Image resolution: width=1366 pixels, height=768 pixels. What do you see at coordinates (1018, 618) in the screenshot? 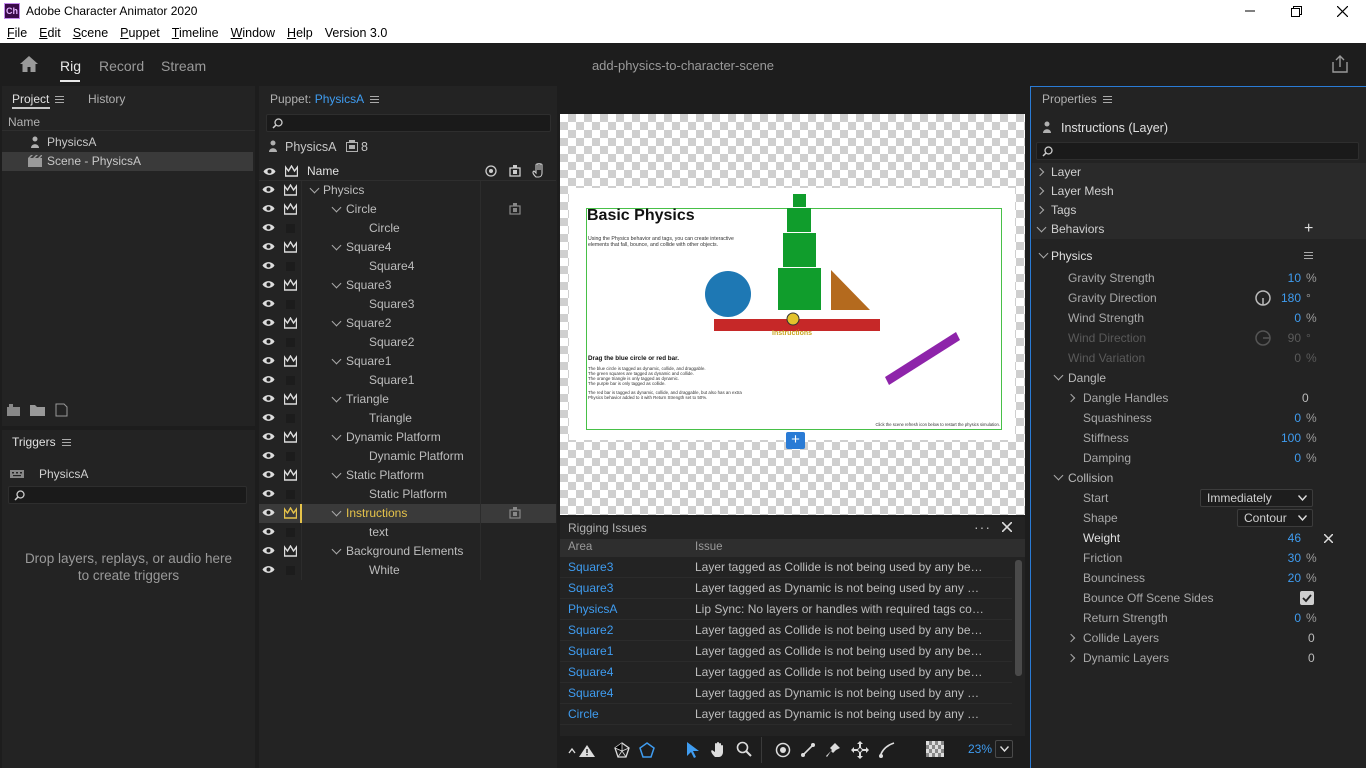
I see `issues-scrollbar` at bounding box center [1018, 618].